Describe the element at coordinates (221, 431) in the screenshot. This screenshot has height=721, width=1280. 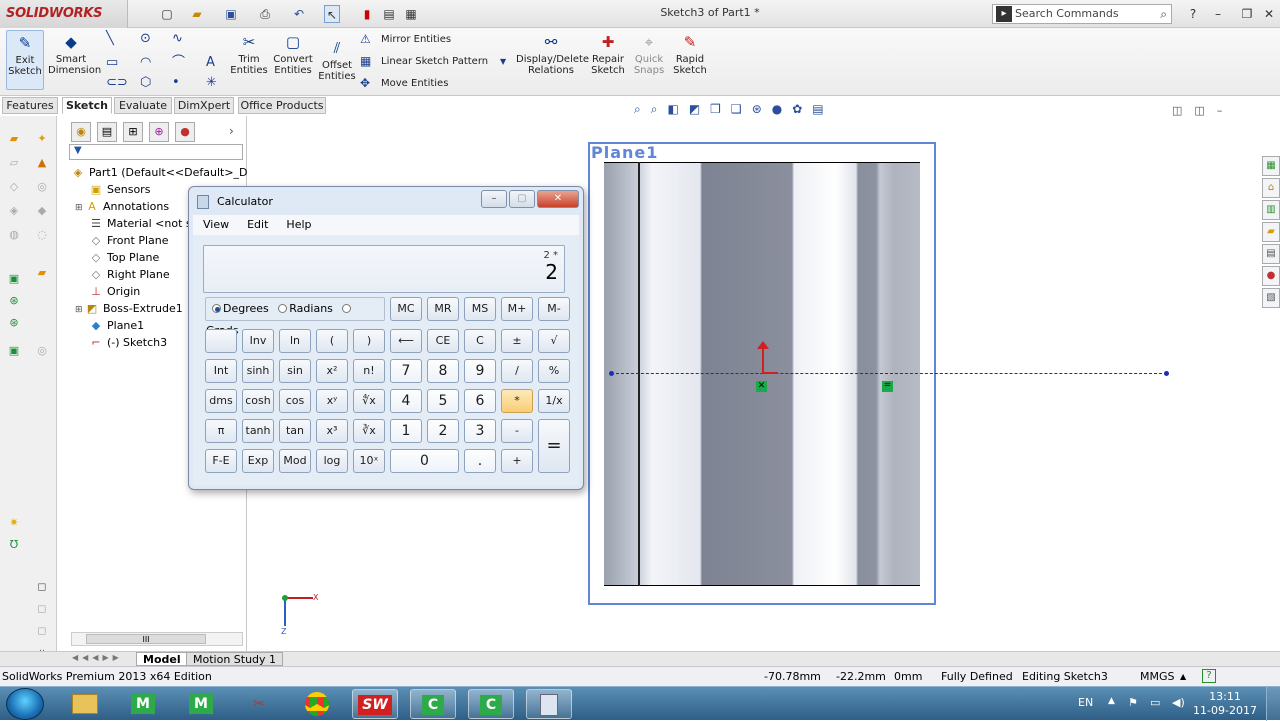
I see `key-r3c0: π` at that location.